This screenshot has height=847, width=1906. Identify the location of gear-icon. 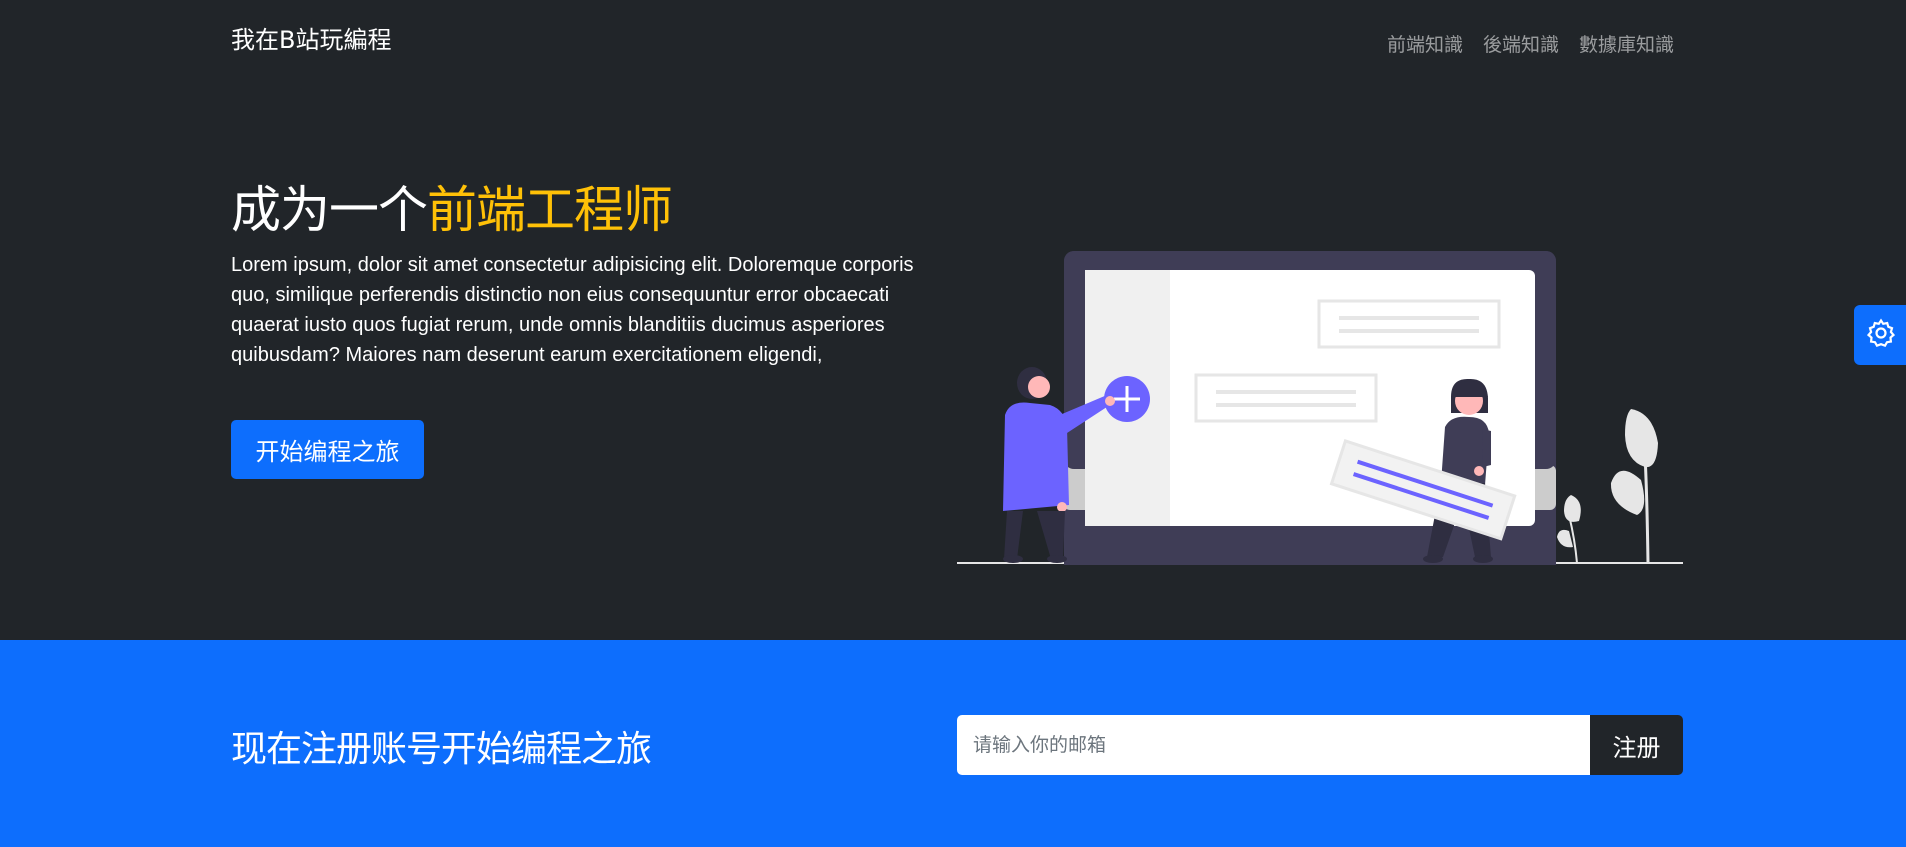
(1881, 335).